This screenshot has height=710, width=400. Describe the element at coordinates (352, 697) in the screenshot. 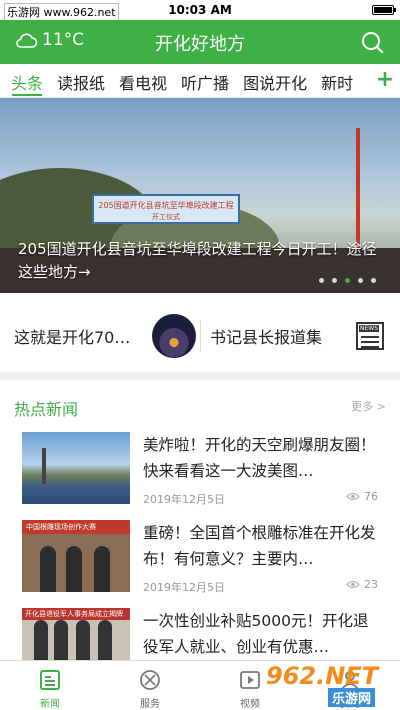

I see `watermark-name: 乐游网` at that location.